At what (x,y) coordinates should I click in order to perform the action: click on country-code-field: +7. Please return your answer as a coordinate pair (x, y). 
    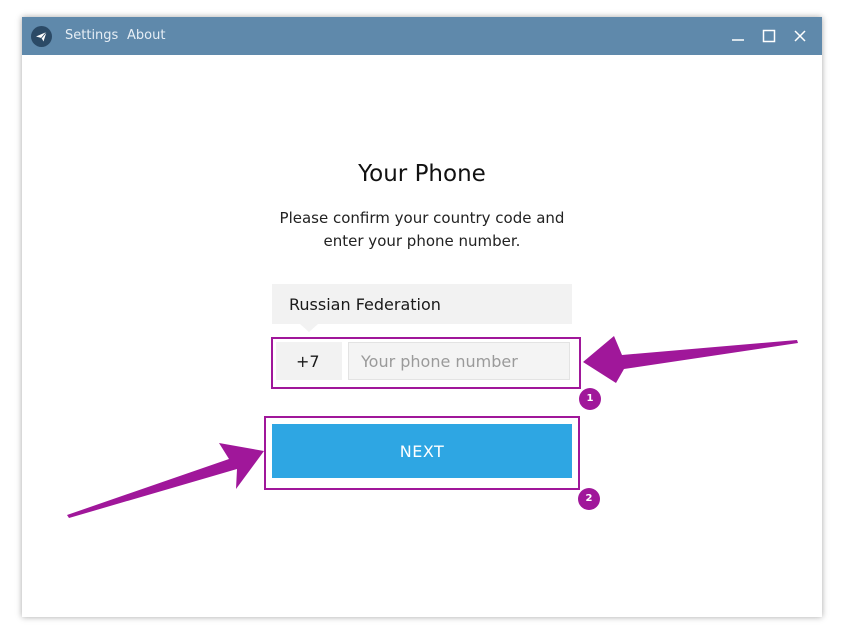
    Looking at the image, I should click on (309, 361).